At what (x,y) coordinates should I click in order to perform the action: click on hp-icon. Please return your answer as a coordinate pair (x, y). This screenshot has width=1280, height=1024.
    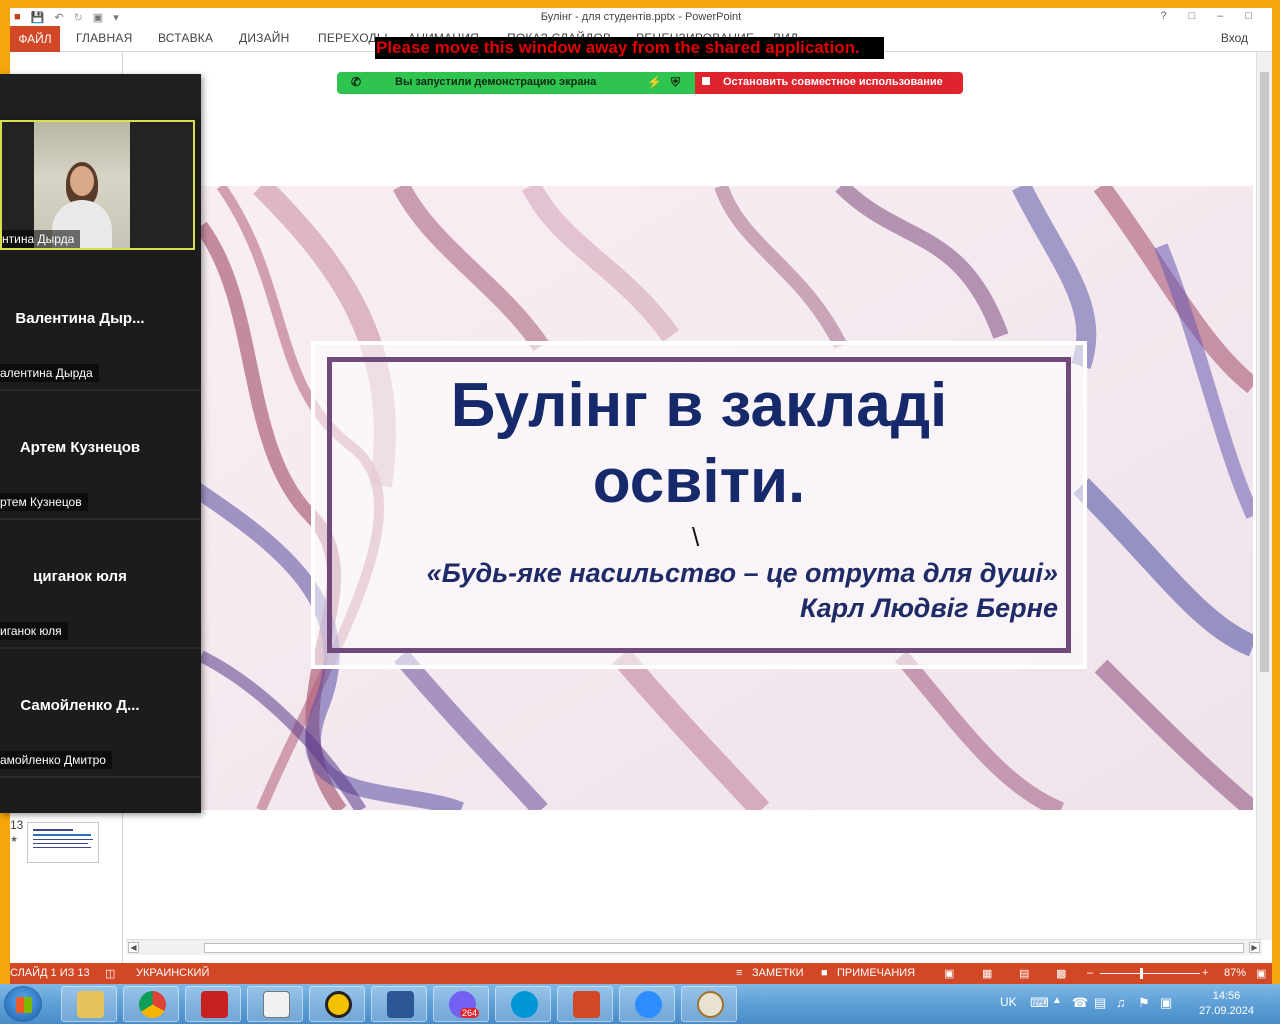
    Looking at the image, I should click on (524, 1004).